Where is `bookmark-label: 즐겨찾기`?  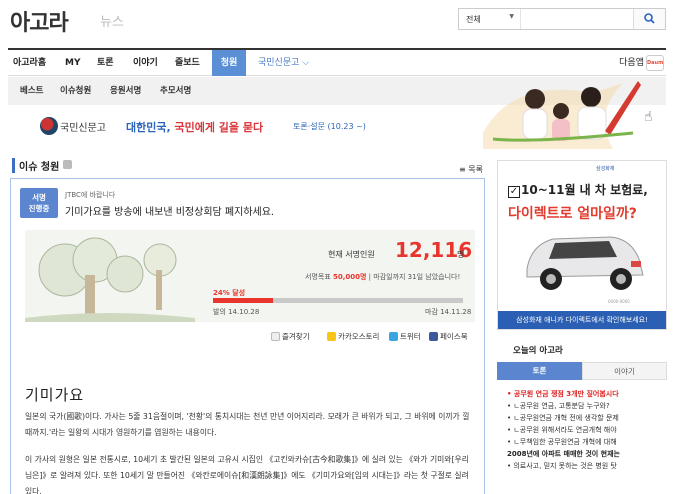 bookmark-label: 즐겨찾기 is located at coordinates (296, 336).